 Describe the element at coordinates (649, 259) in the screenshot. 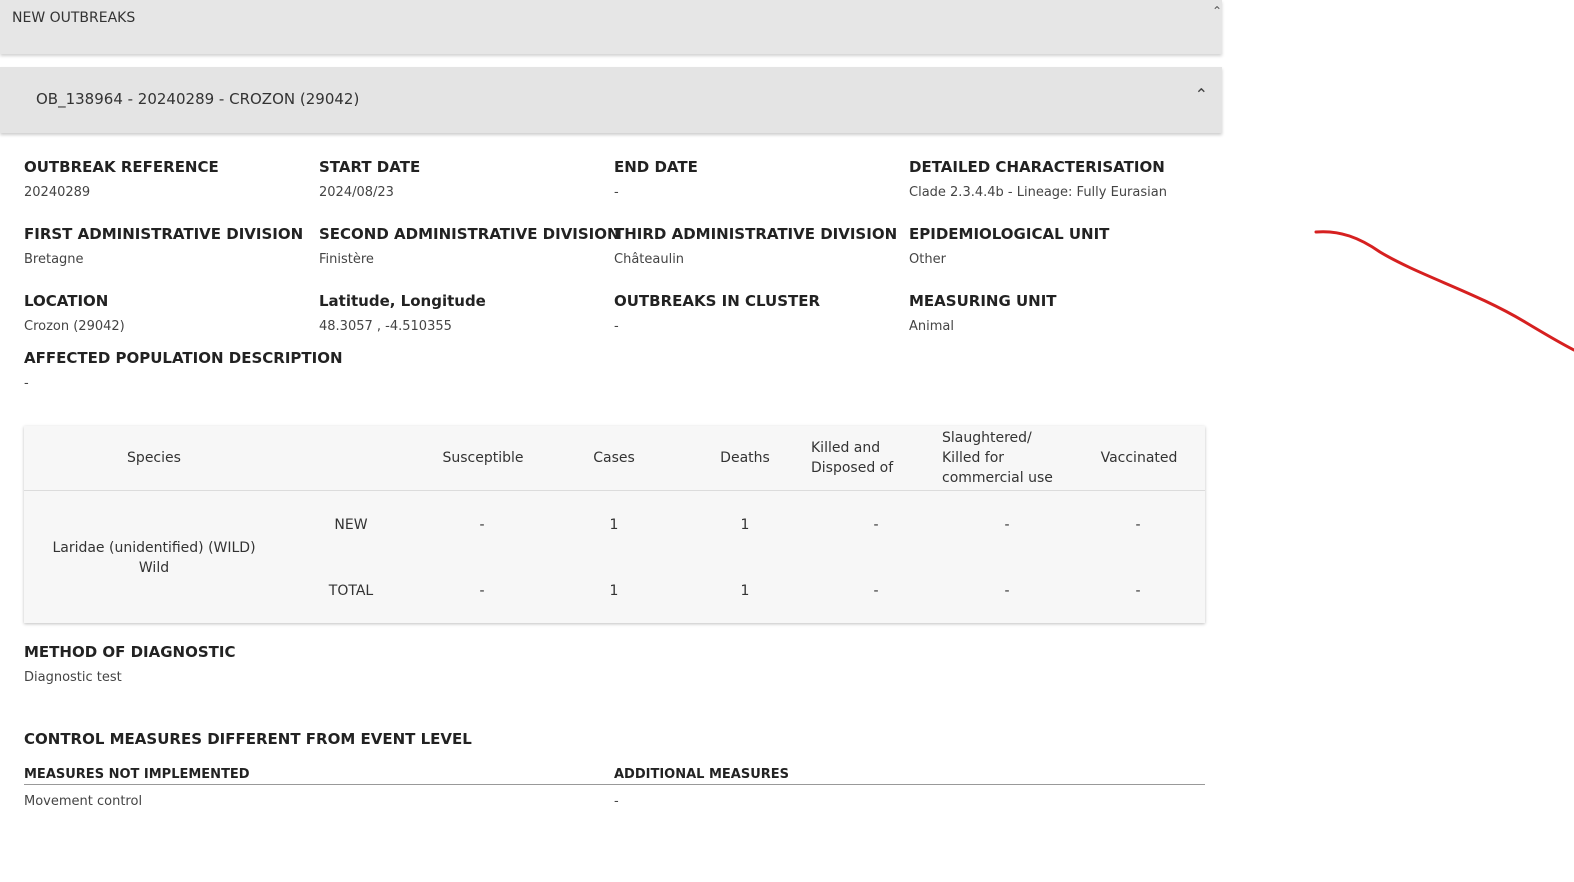

I see `field-value: Châteaulin` at that location.